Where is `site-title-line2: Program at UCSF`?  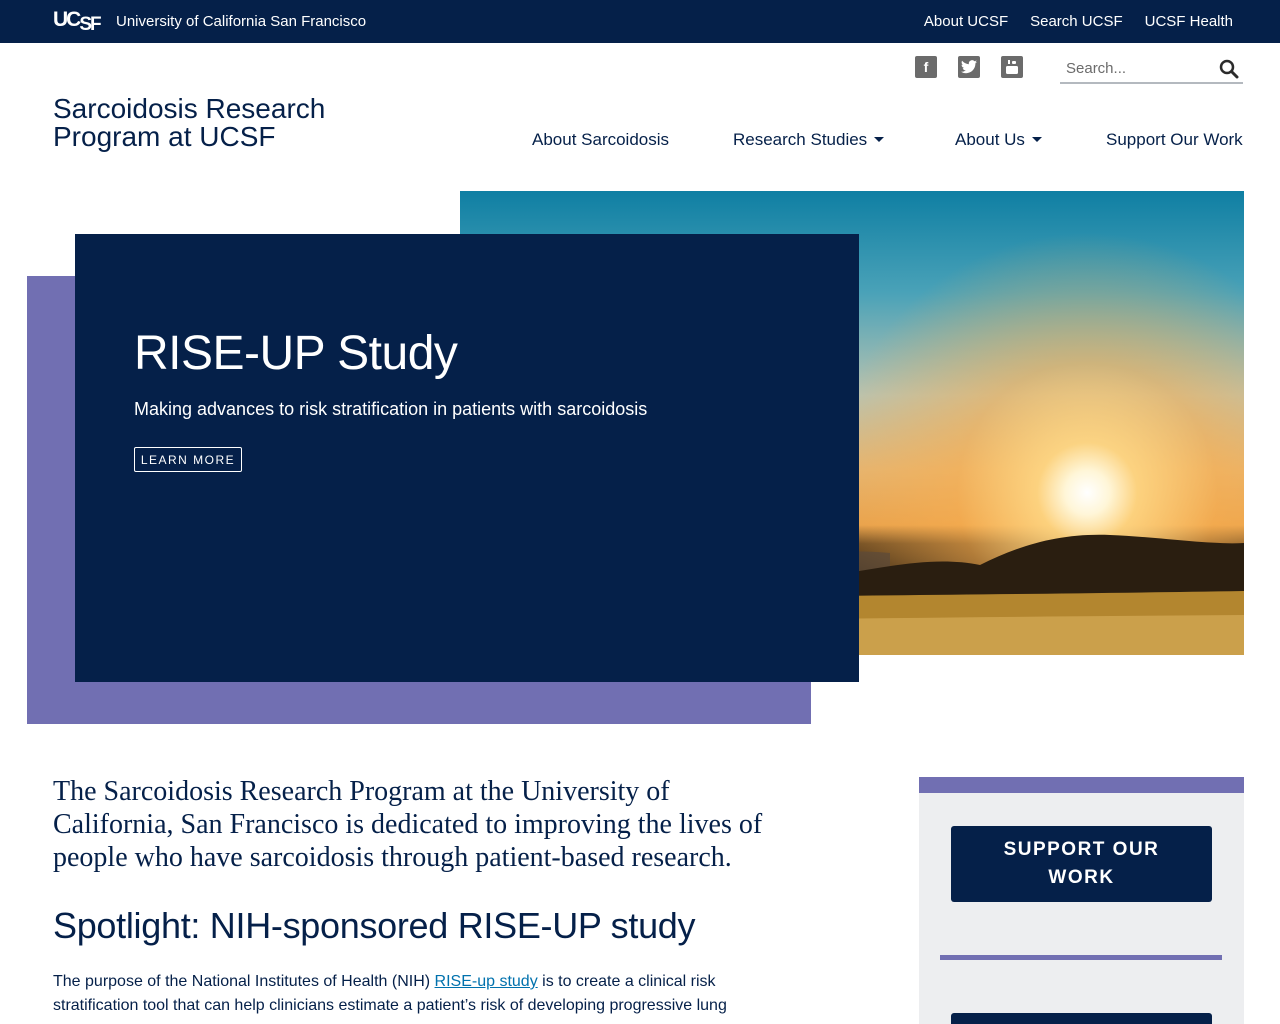
site-title-line2: Program at UCSF is located at coordinates (164, 136).